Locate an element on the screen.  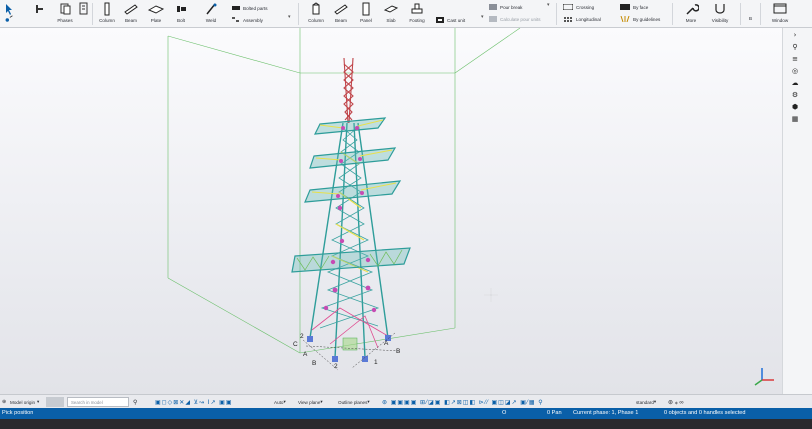
model-origin-dropdown: ⊕ Model origin ▾ is located at coordinates (20, 402).